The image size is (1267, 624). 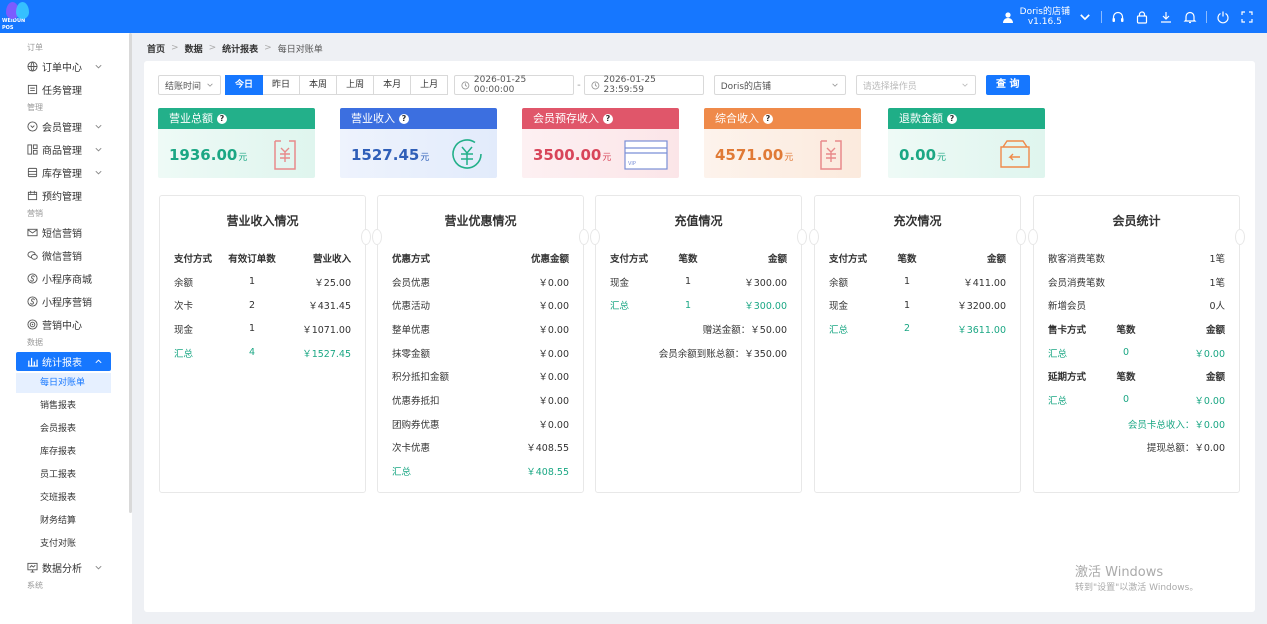 What do you see at coordinates (194, 48) in the screenshot?
I see `breadcrumb-data: 数据` at bounding box center [194, 48].